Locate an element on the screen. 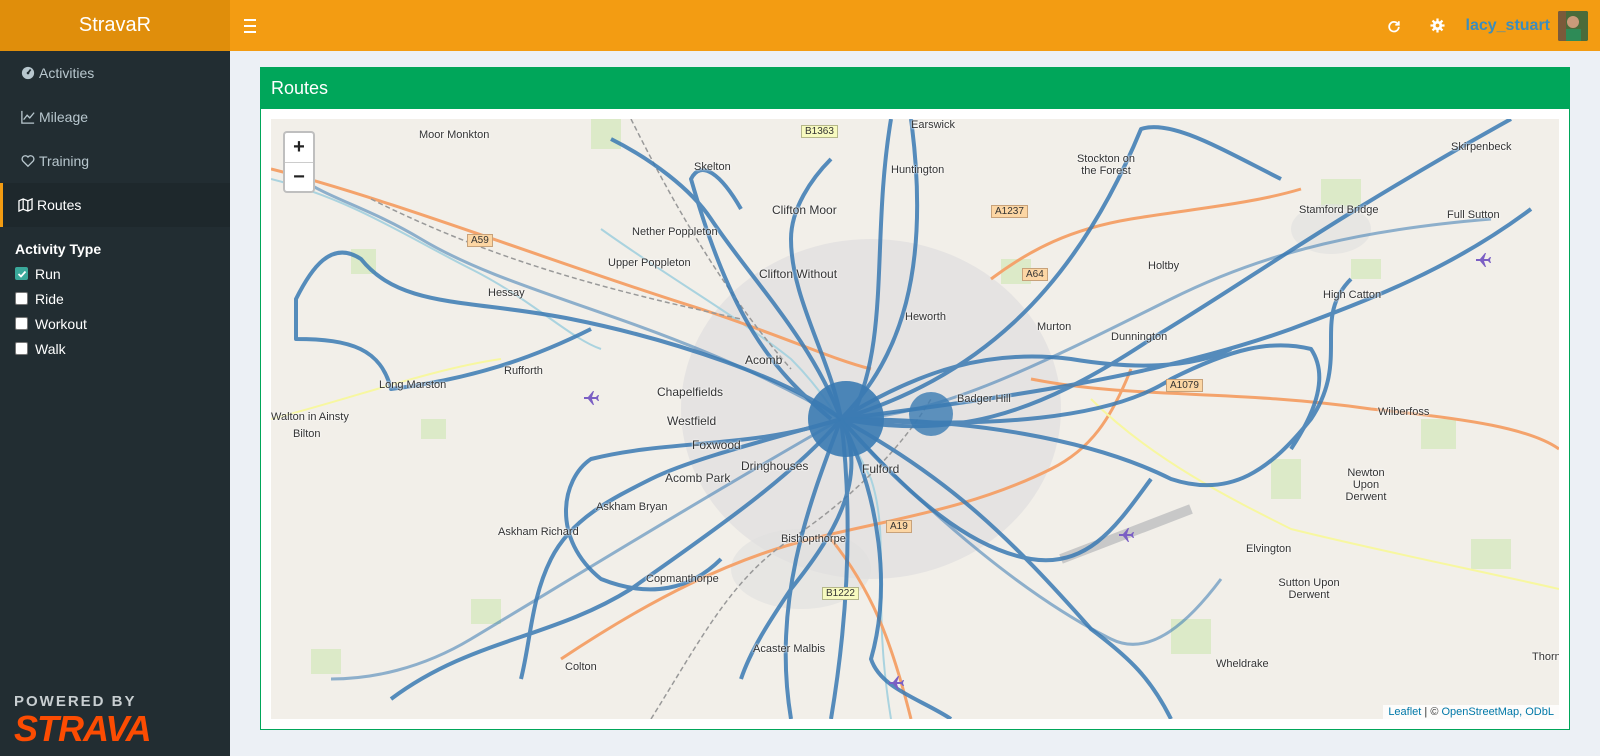  place-label: Westfield is located at coordinates (692, 421).